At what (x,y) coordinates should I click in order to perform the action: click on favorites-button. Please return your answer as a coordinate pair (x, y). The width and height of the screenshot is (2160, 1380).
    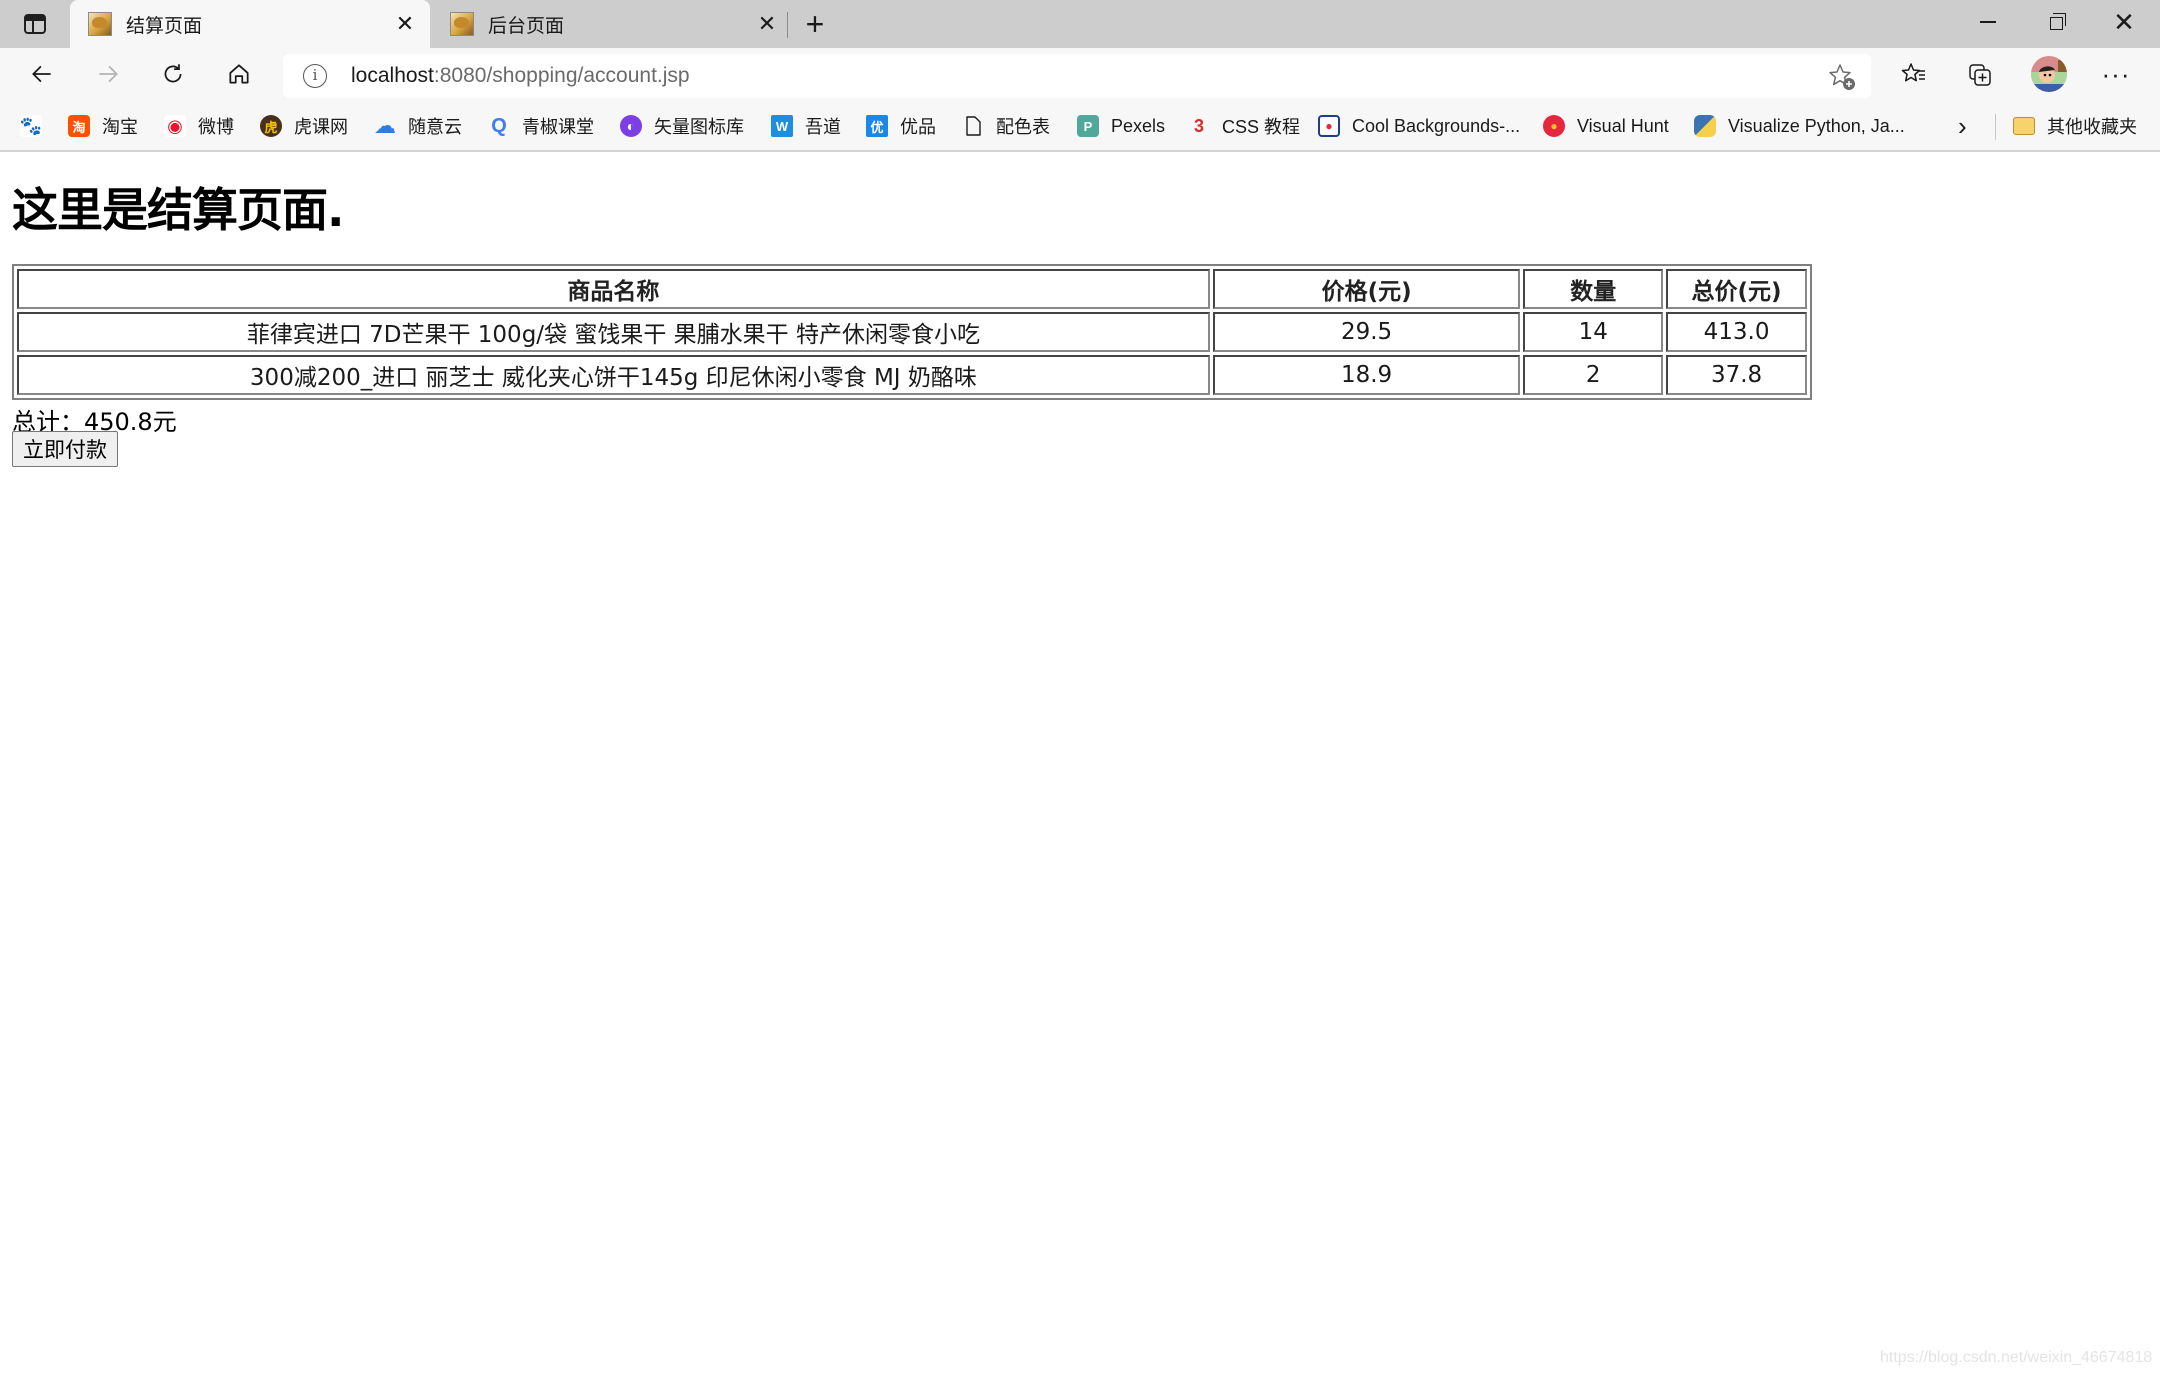
    Looking at the image, I should click on (1914, 74).